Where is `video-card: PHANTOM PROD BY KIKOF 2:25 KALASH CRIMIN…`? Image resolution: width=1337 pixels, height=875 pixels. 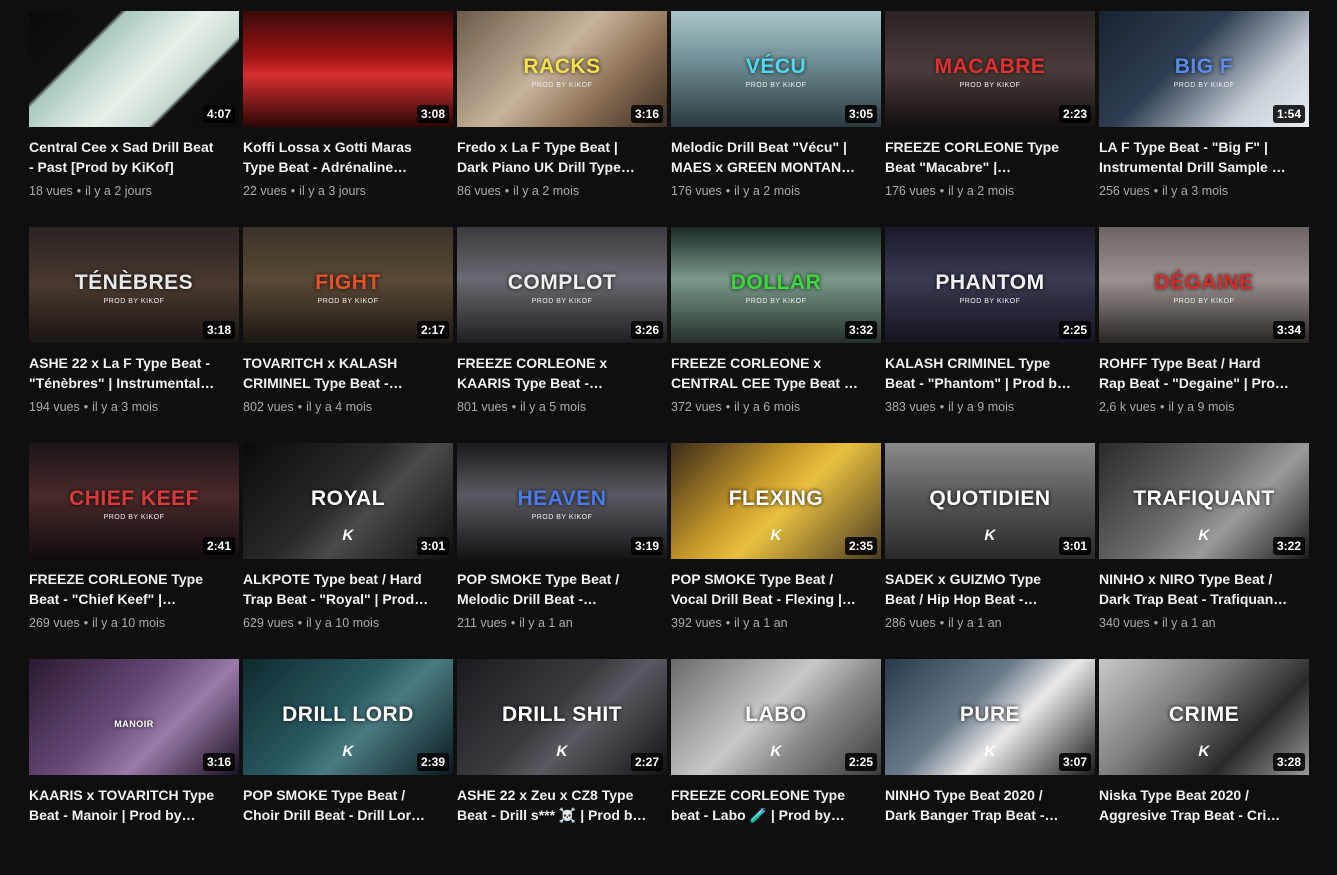
video-card: PHANTOM PROD BY KIKOF 2:25 KALASH CRIMIN… is located at coordinates (990, 335).